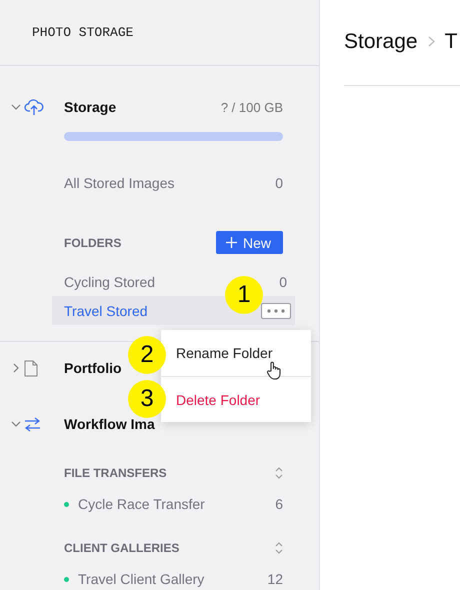  What do you see at coordinates (275, 579) in the screenshot?
I see `item-count: 12` at bounding box center [275, 579].